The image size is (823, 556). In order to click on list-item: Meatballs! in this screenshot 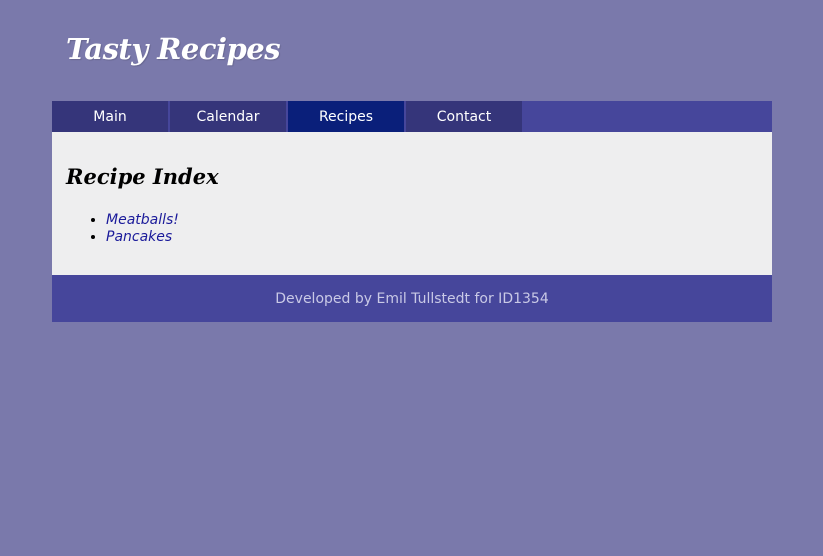, I will do `click(142, 220)`.